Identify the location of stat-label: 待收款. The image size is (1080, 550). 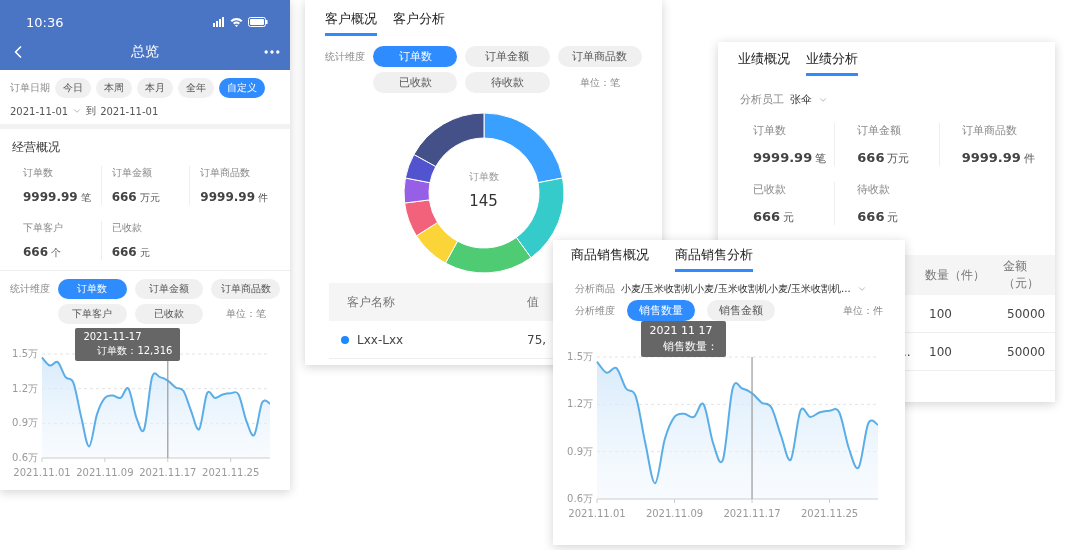
(874, 189).